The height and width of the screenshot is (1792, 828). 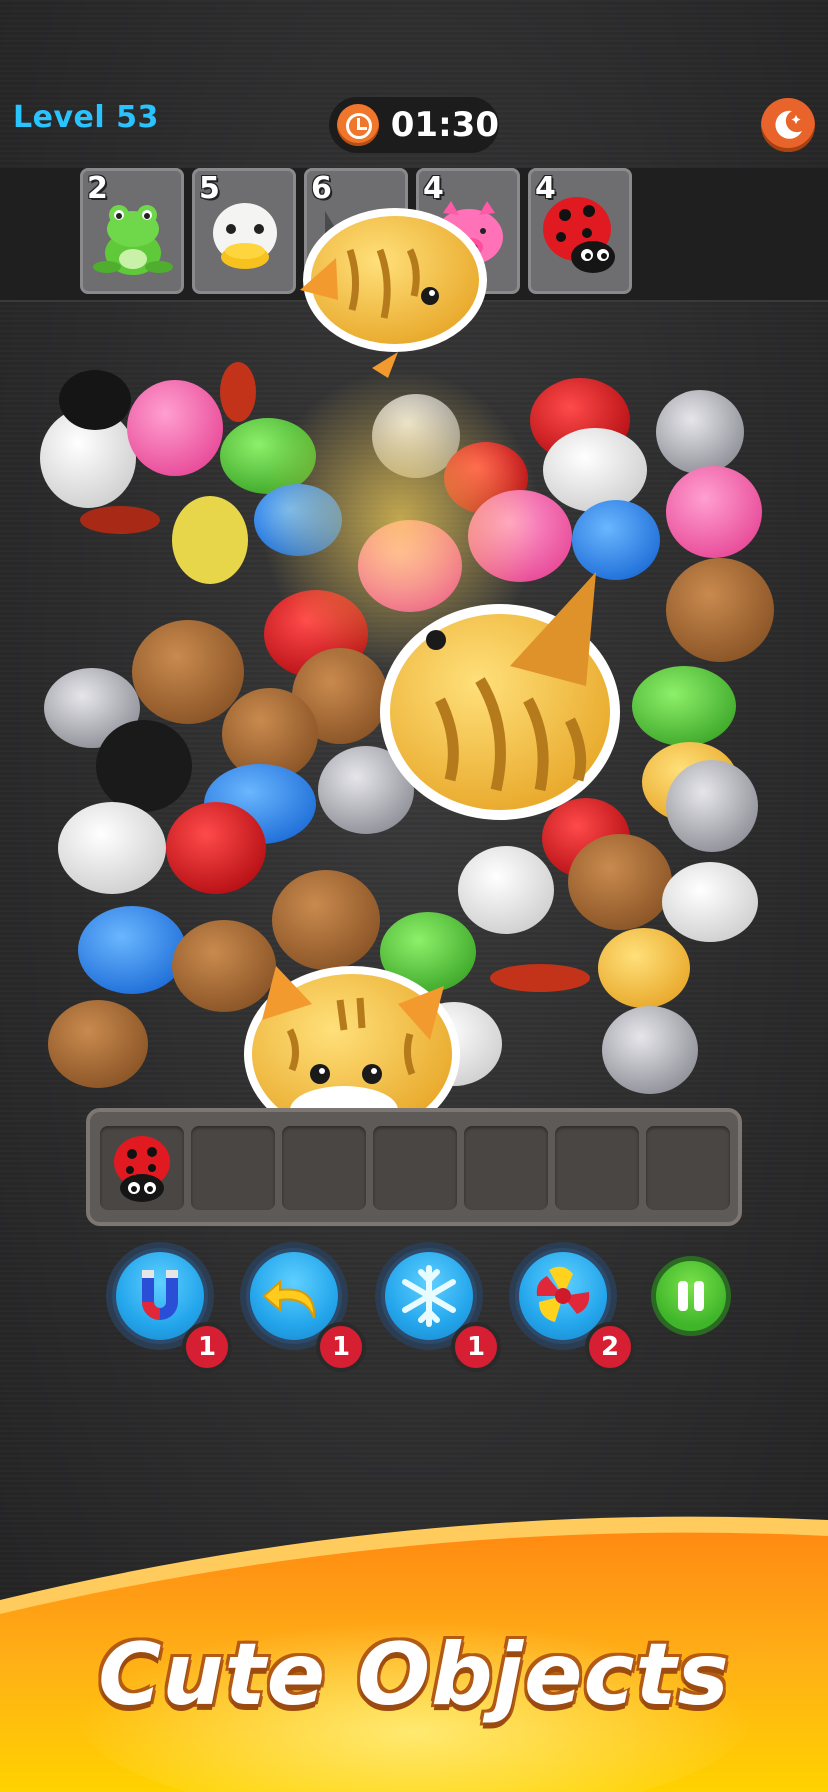 What do you see at coordinates (169, 1307) in the screenshot?
I see `magnet-button: 1` at bounding box center [169, 1307].